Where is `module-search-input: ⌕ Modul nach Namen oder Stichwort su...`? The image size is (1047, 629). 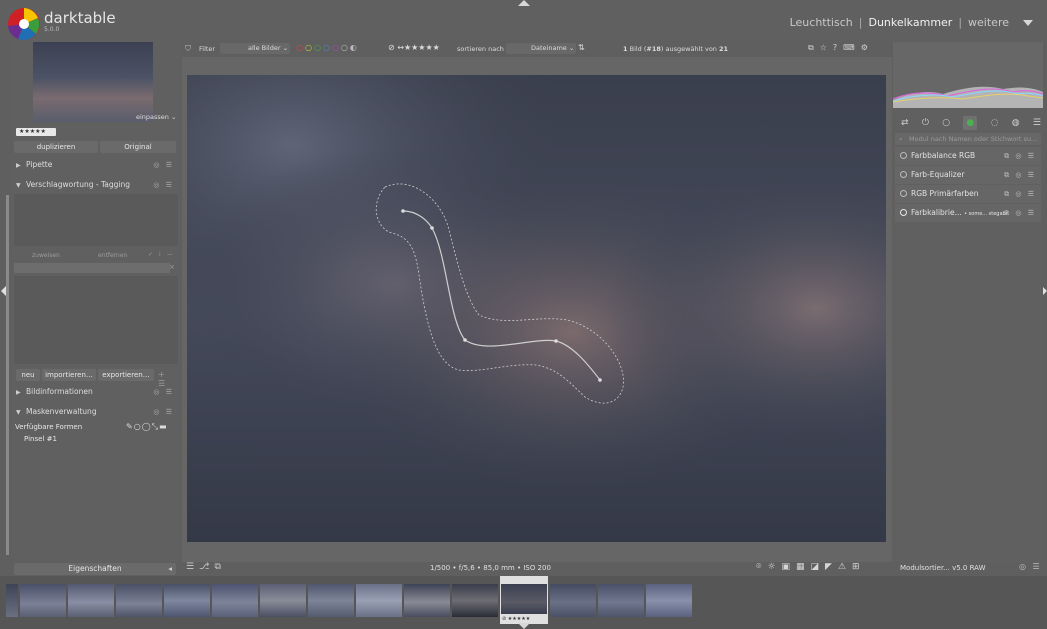 module-search-input: ⌕ Modul nach Namen oder Stichwort su... is located at coordinates (968, 139).